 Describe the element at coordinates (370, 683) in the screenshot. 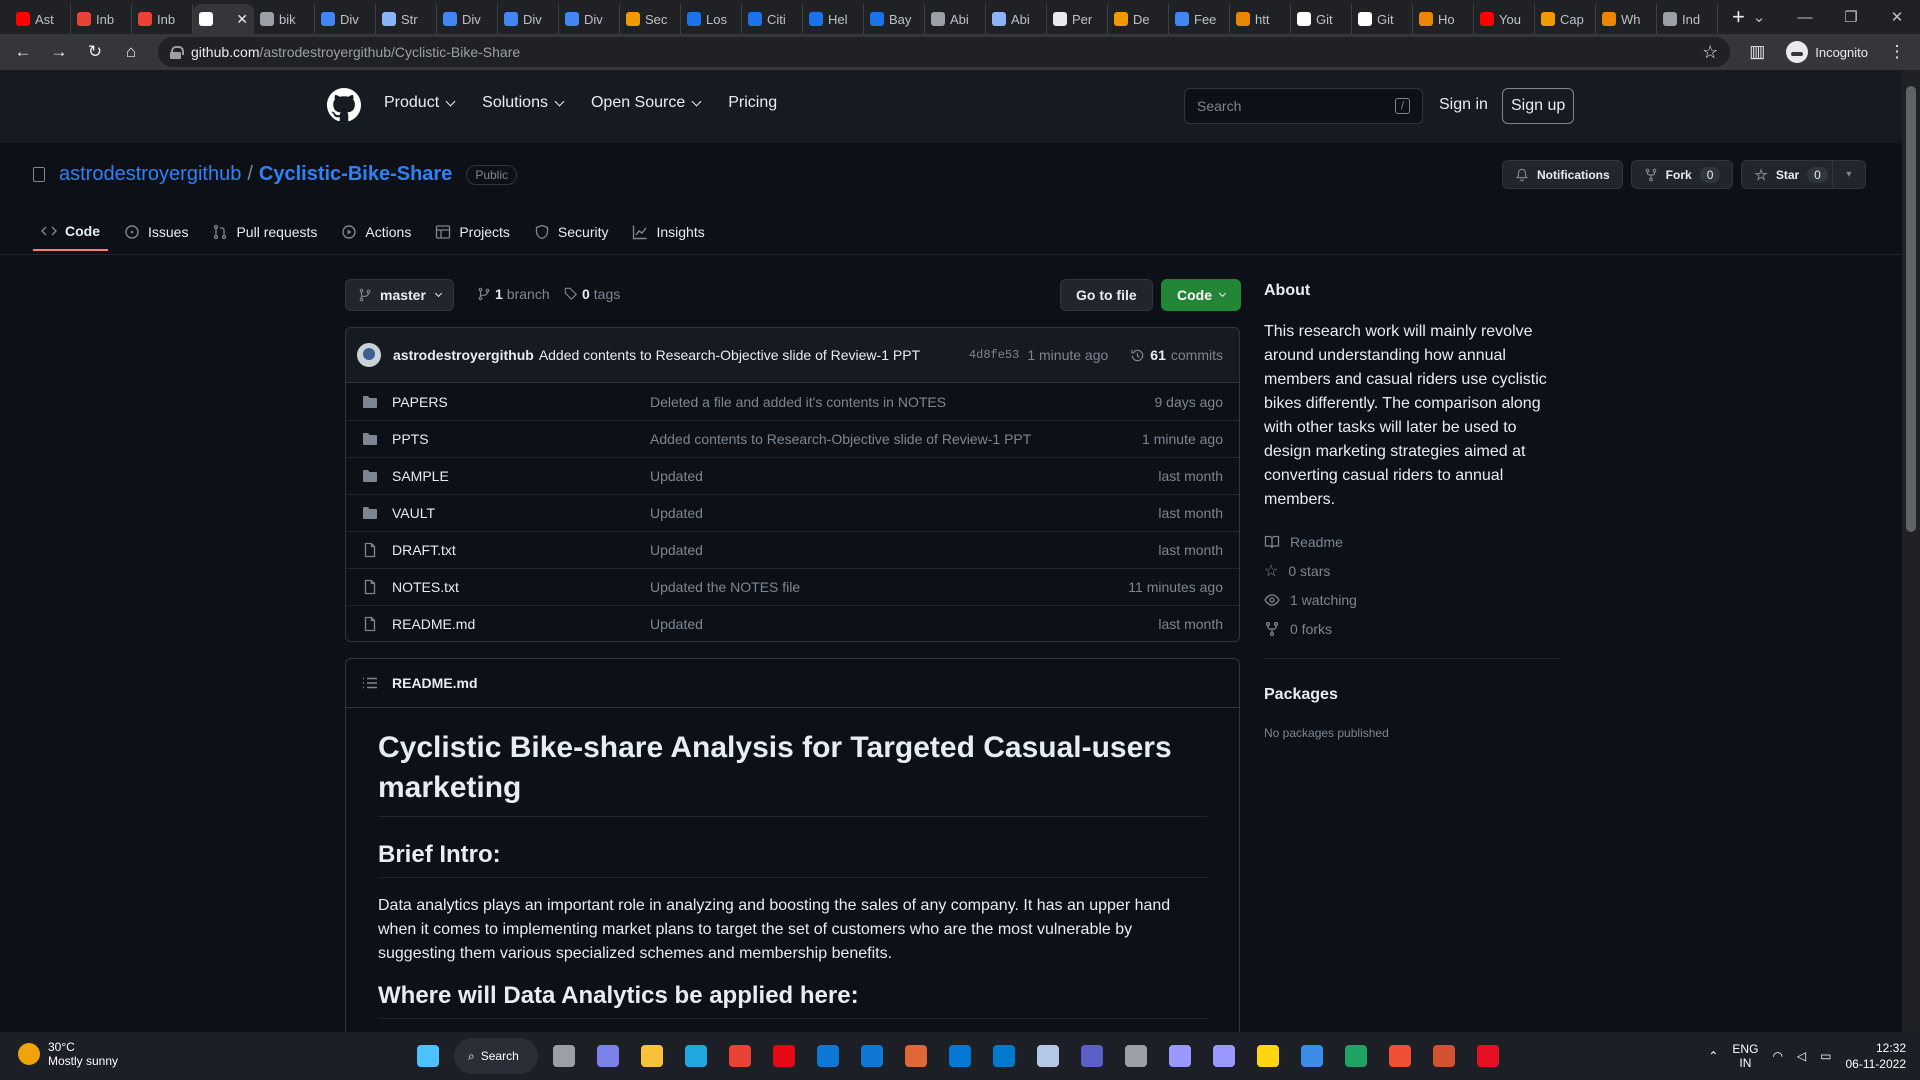

I see `list-icon` at that location.